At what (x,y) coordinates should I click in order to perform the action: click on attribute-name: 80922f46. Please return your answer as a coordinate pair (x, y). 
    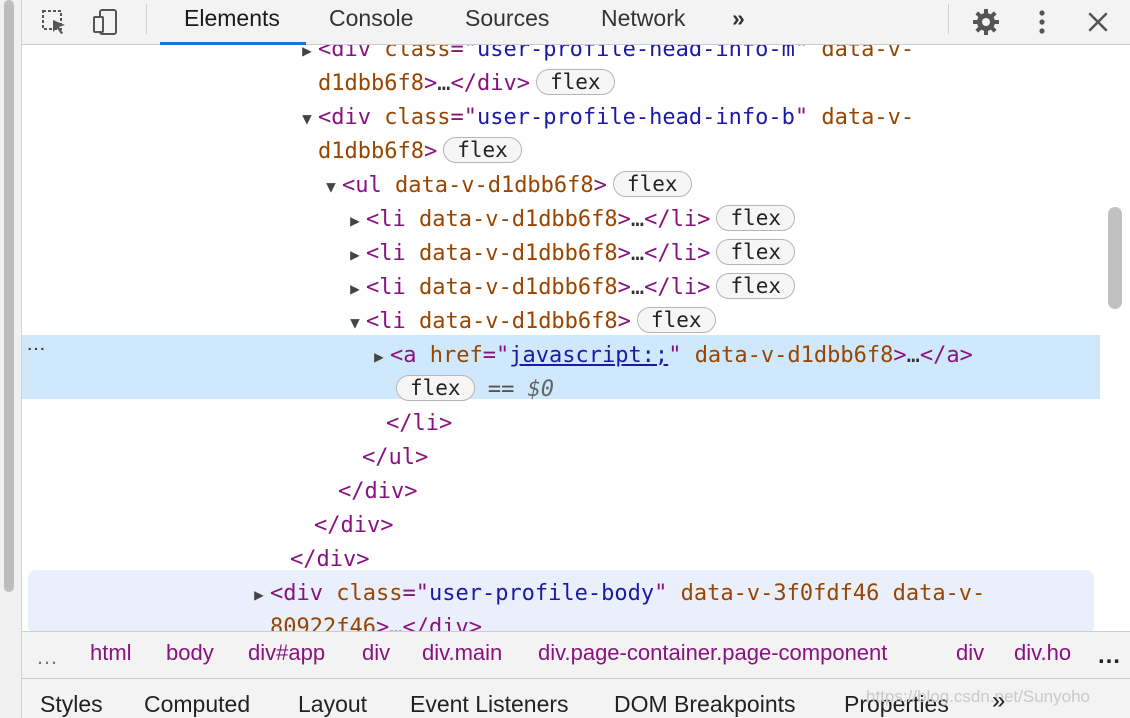
    Looking at the image, I should click on (323, 623).